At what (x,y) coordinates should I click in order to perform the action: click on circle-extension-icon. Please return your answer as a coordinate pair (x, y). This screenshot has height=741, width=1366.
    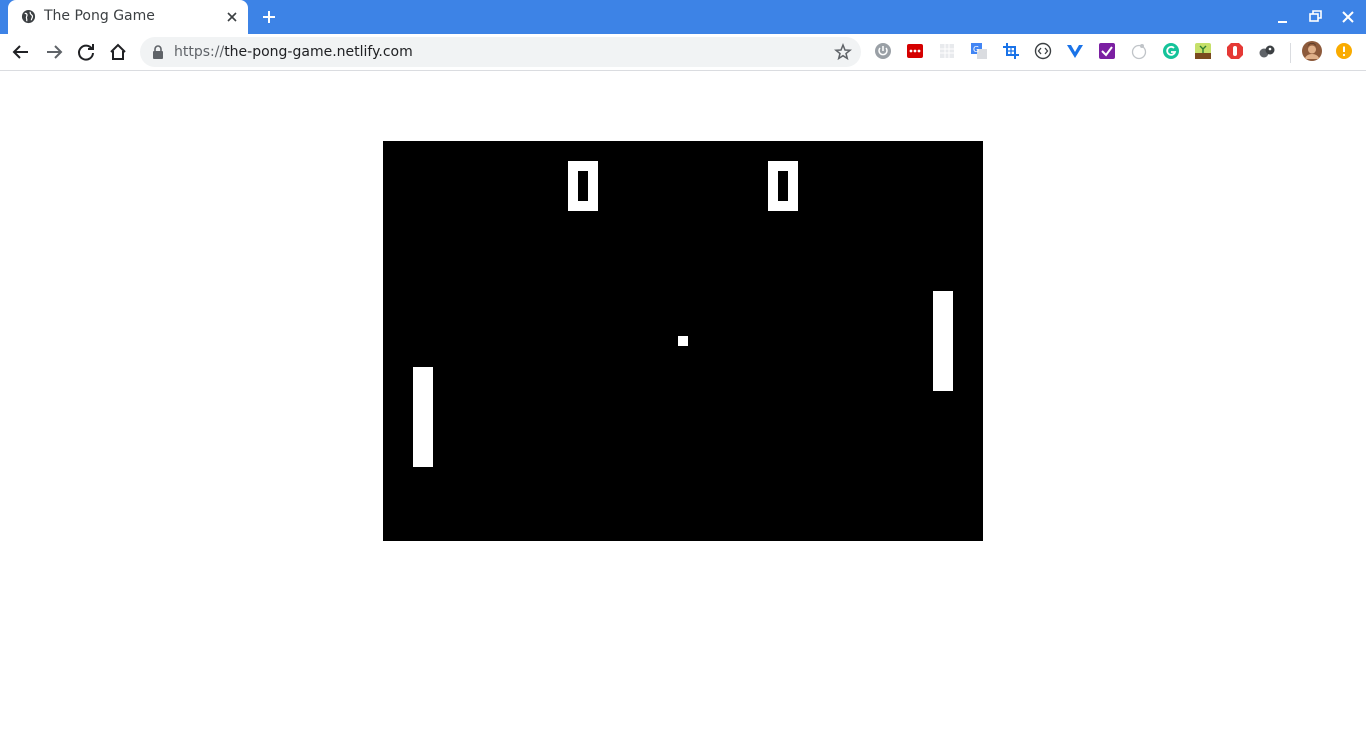
    Looking at the image, I should click on (1139, 51).